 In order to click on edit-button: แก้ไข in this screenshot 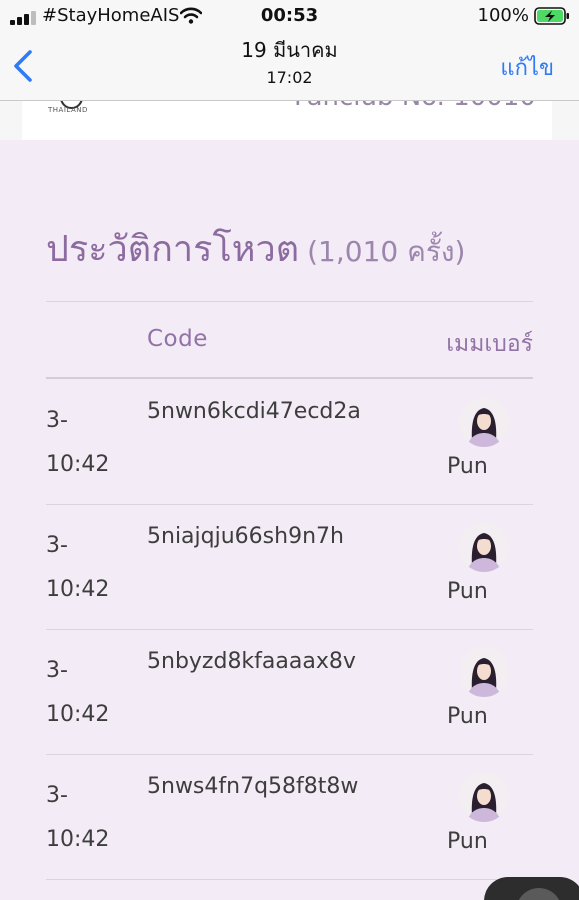, I will do `click(527, 67)`.